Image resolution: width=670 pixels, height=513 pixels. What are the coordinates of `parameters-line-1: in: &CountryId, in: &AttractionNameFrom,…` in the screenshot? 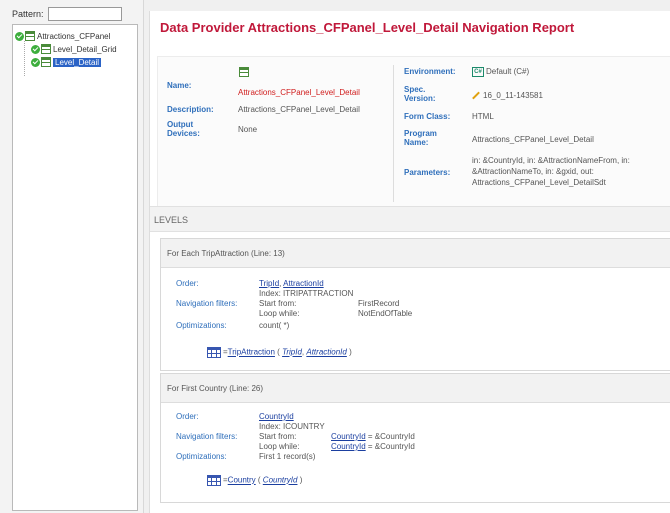 It's located at (551, 160).